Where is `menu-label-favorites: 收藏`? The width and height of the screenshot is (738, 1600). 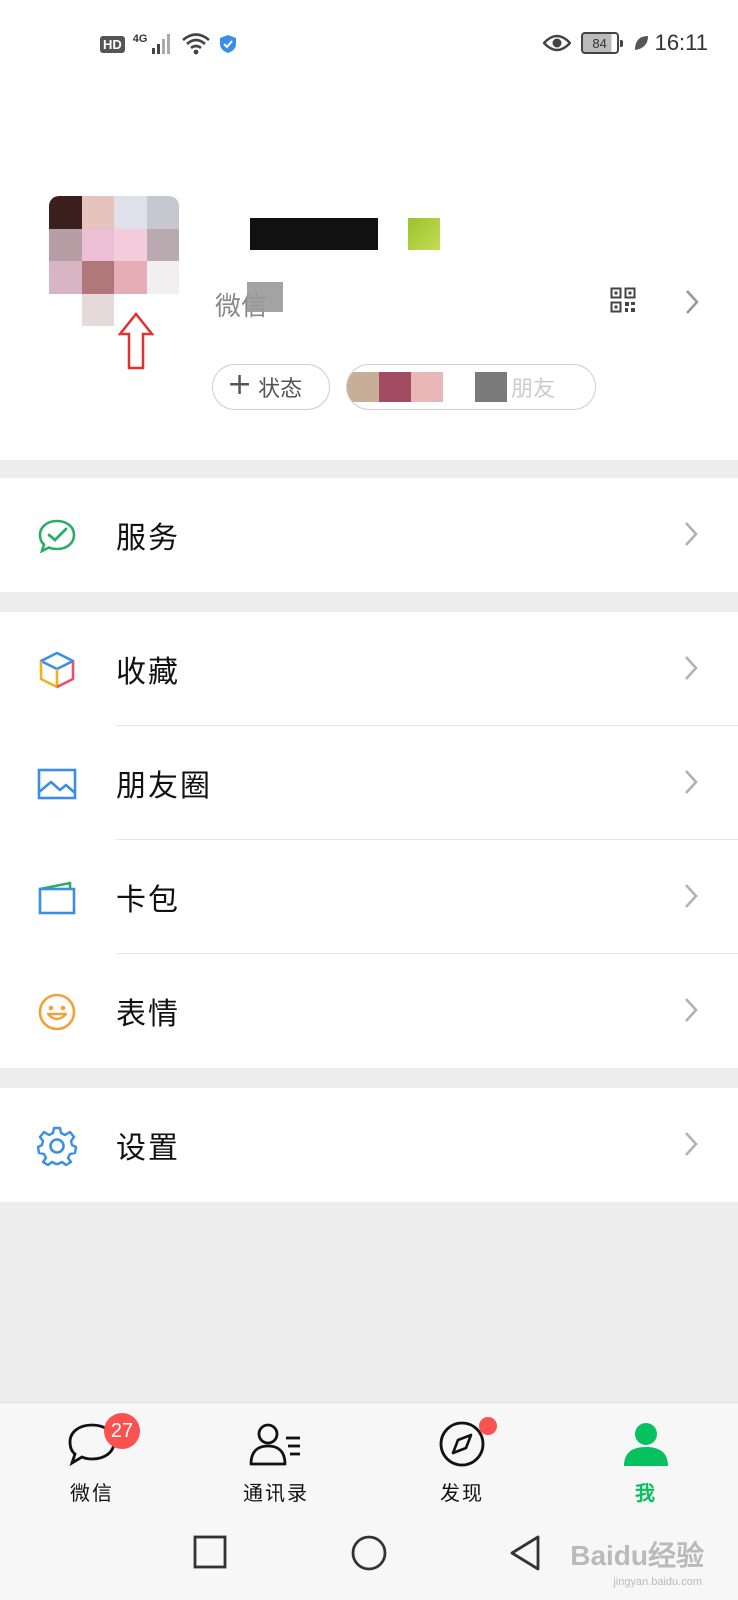 menu-label-favorites: 收藏 is located at coordinates (148, 672).